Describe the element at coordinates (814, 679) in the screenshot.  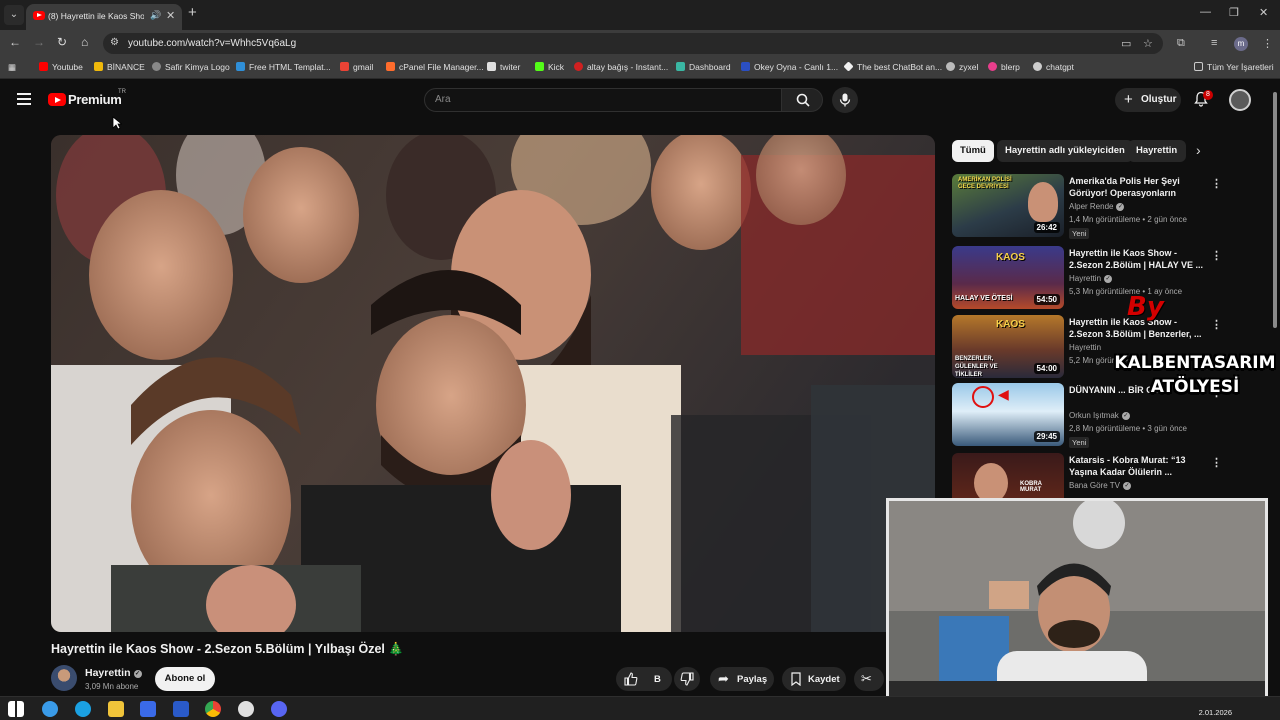
I see `save-button: Kaydet` at that location.